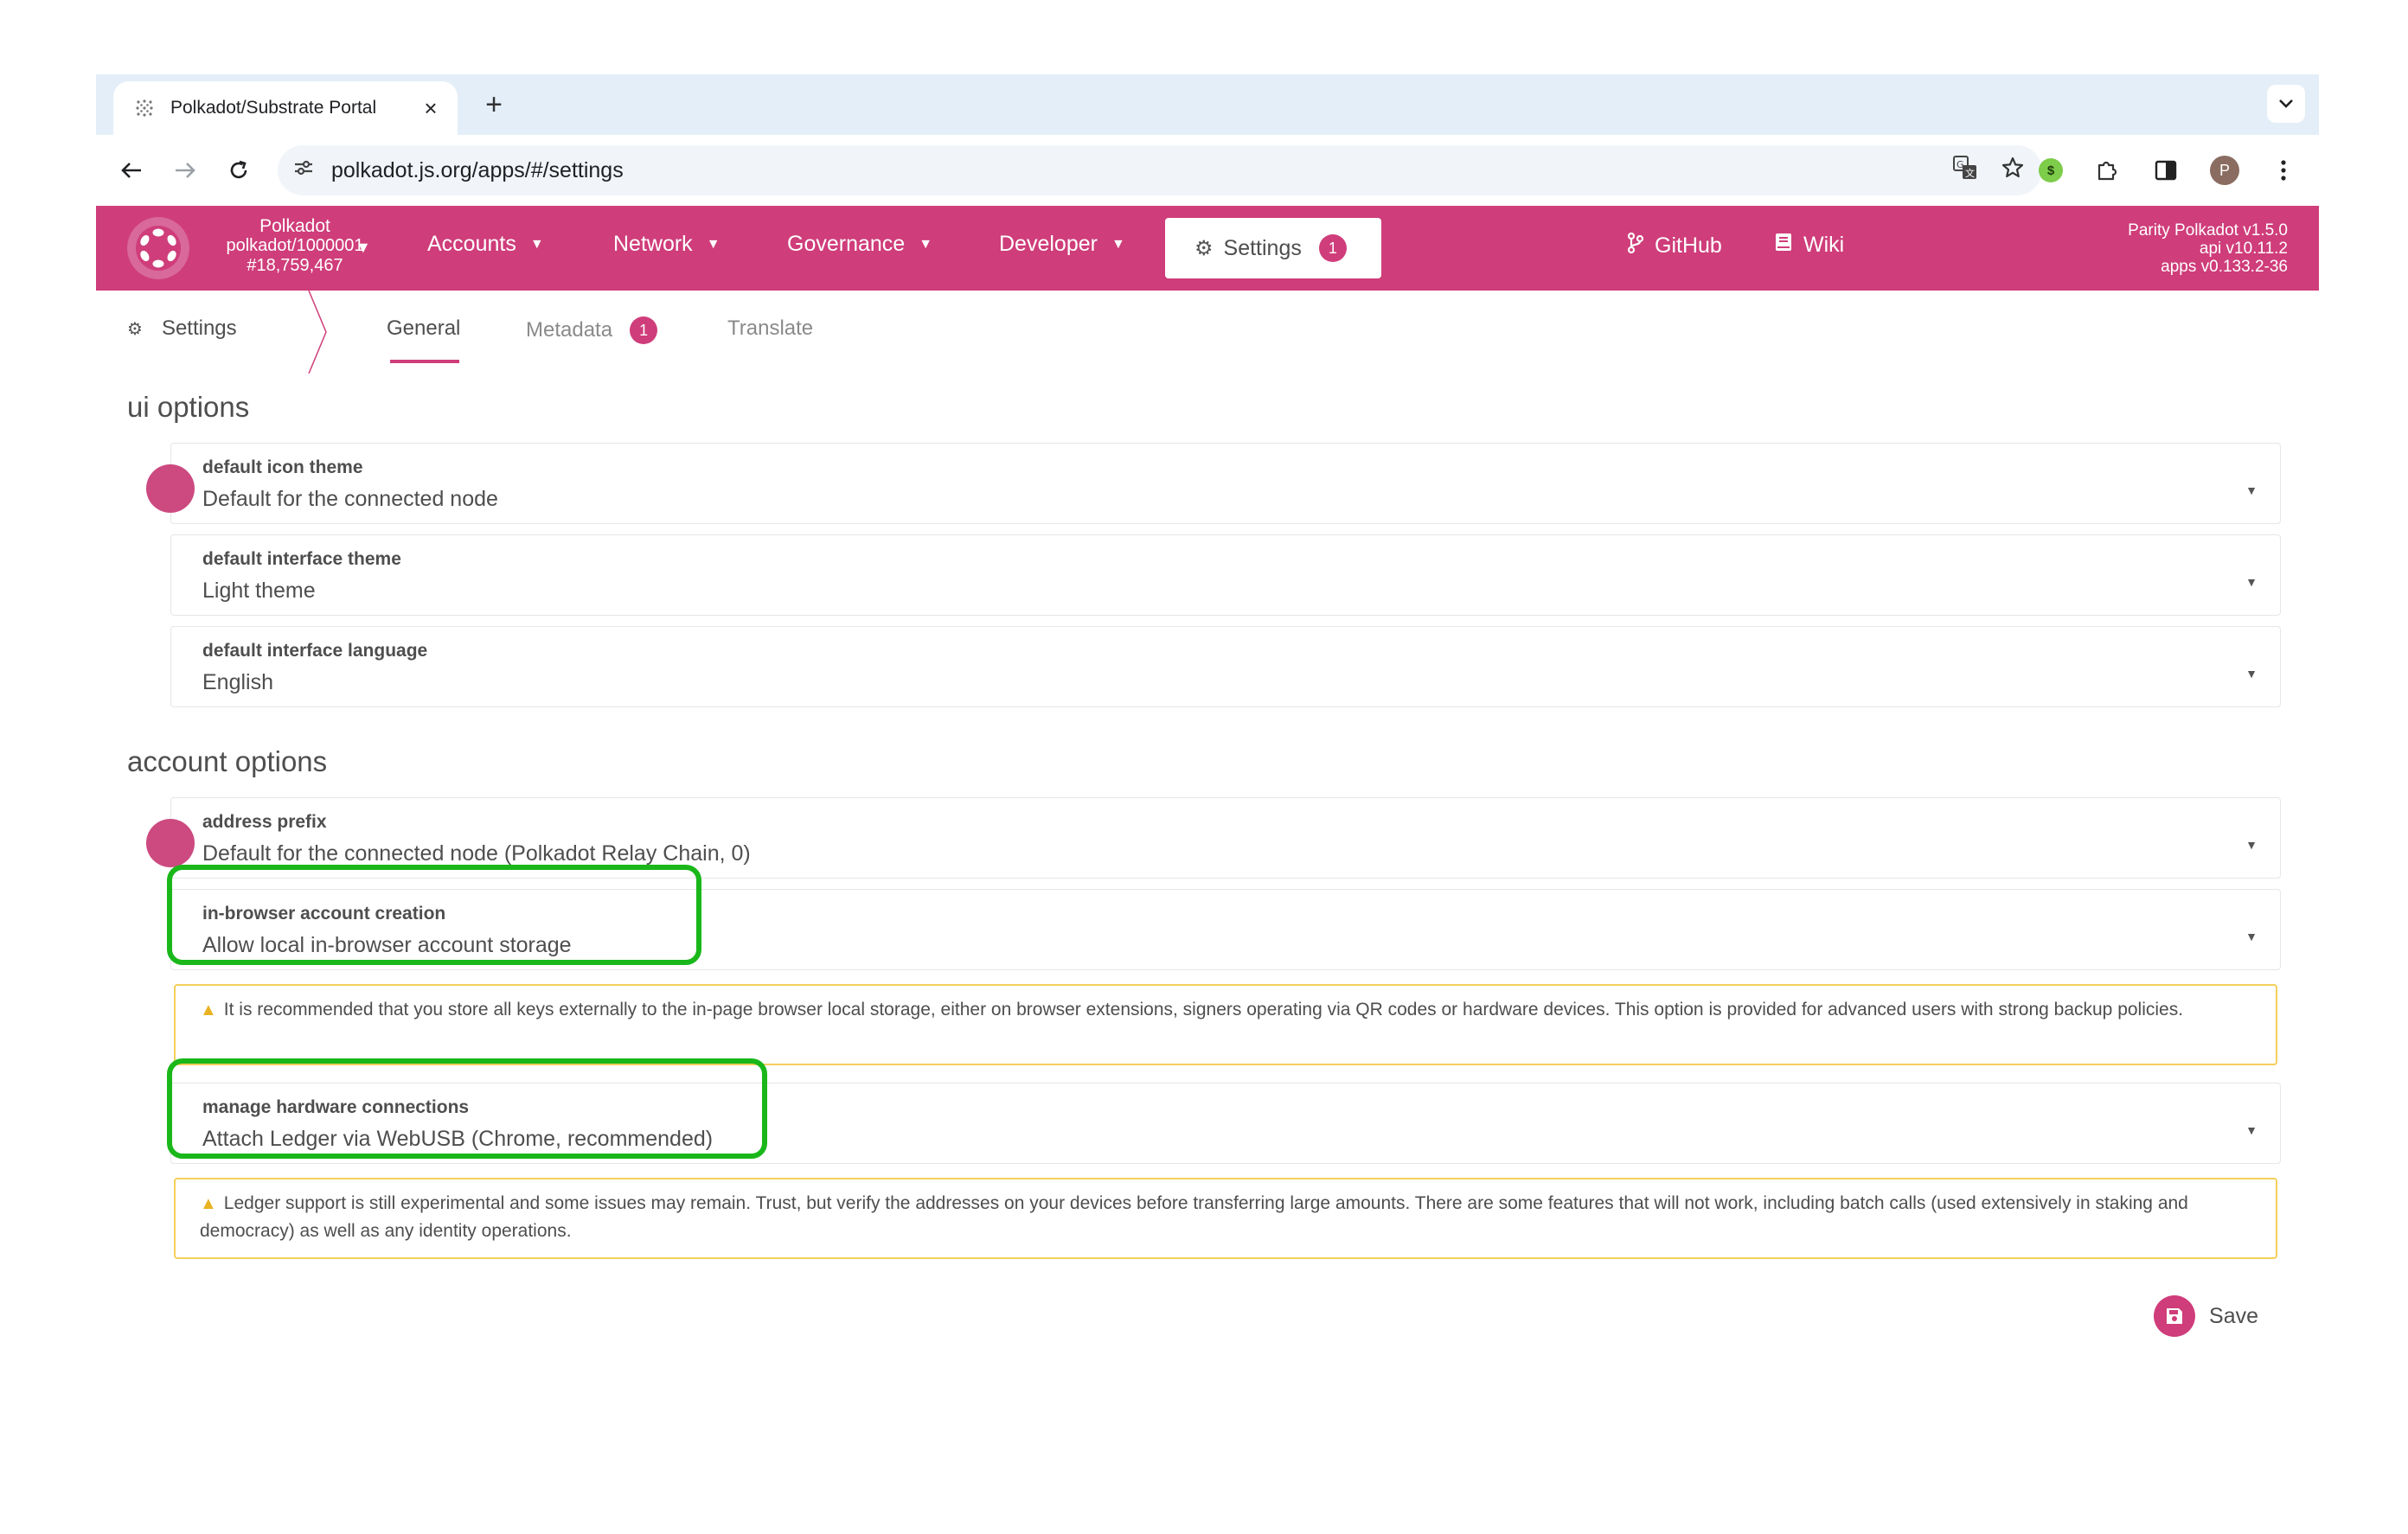 This screenshot has width=2408, height=1534. I want to click on api-version: api v10.11.2, so click(2243, 249).